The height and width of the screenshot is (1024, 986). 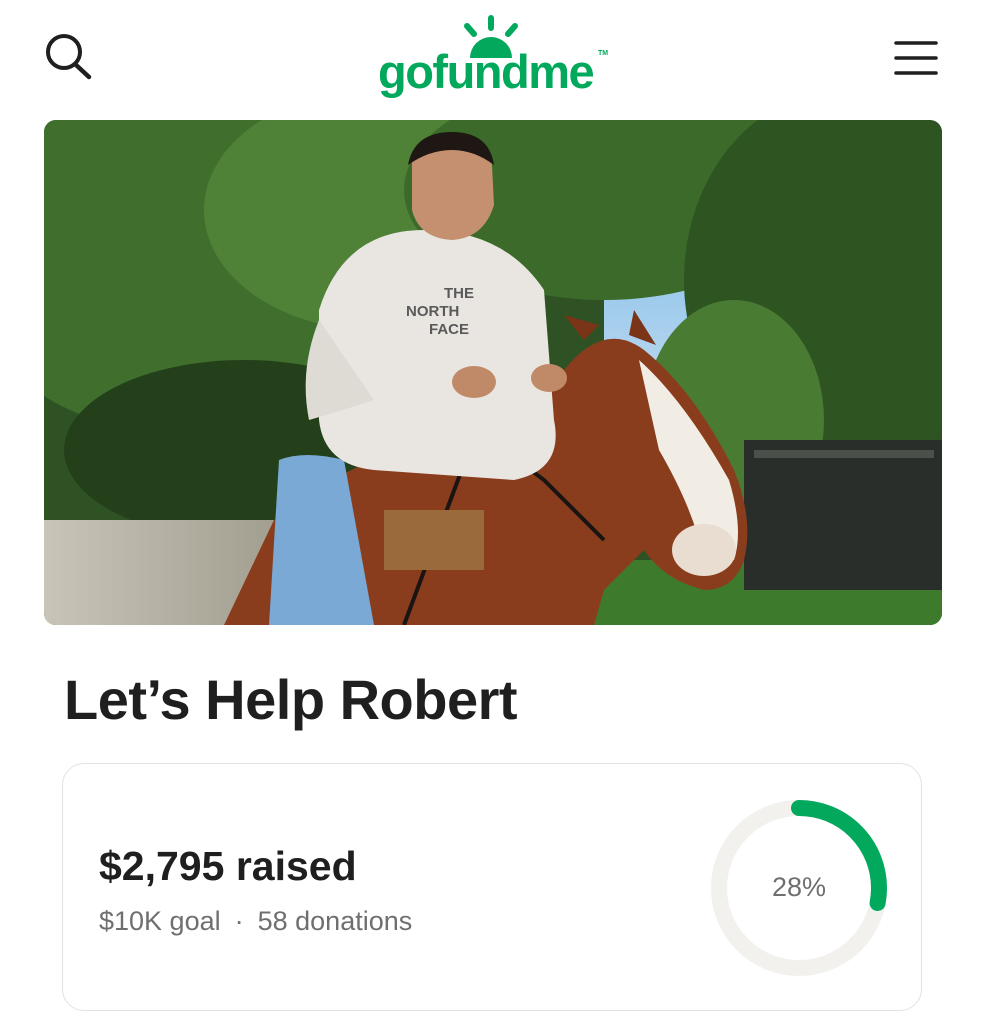 What do you see at coordinates (162, 866) in the screenshot?
I see `raised-amount-value: $2,795` at bounding box center [162, 866].